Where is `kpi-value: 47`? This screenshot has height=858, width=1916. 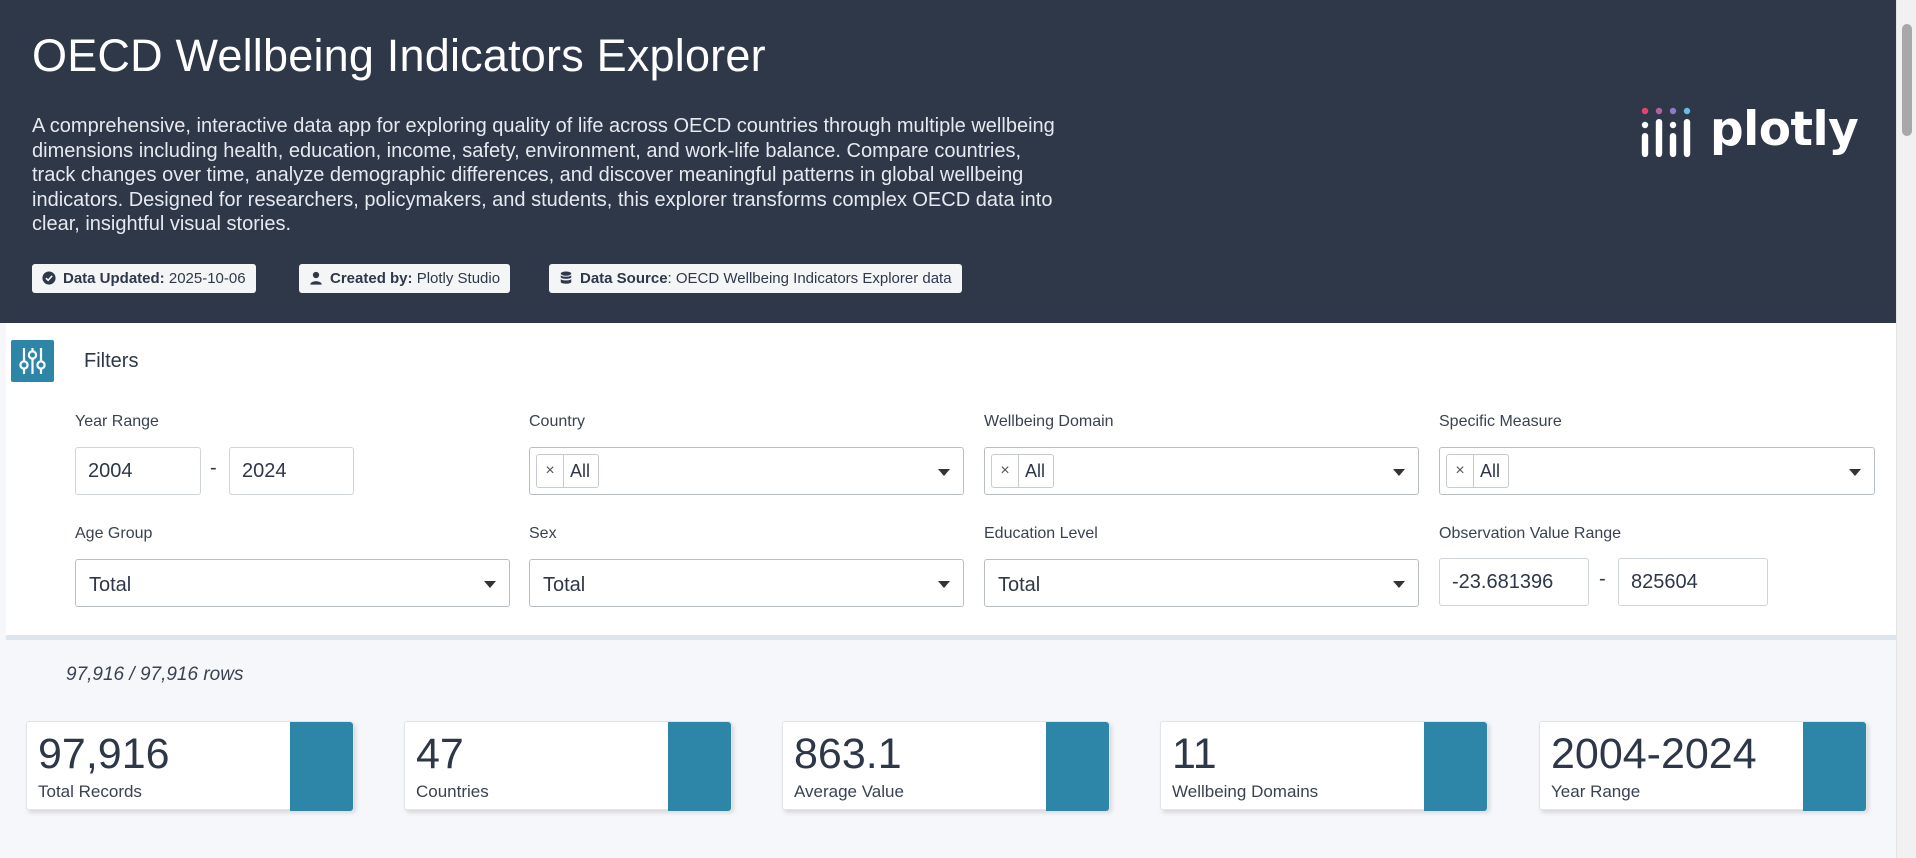
kpi-value: 47 is located at coordinates (440, 754).